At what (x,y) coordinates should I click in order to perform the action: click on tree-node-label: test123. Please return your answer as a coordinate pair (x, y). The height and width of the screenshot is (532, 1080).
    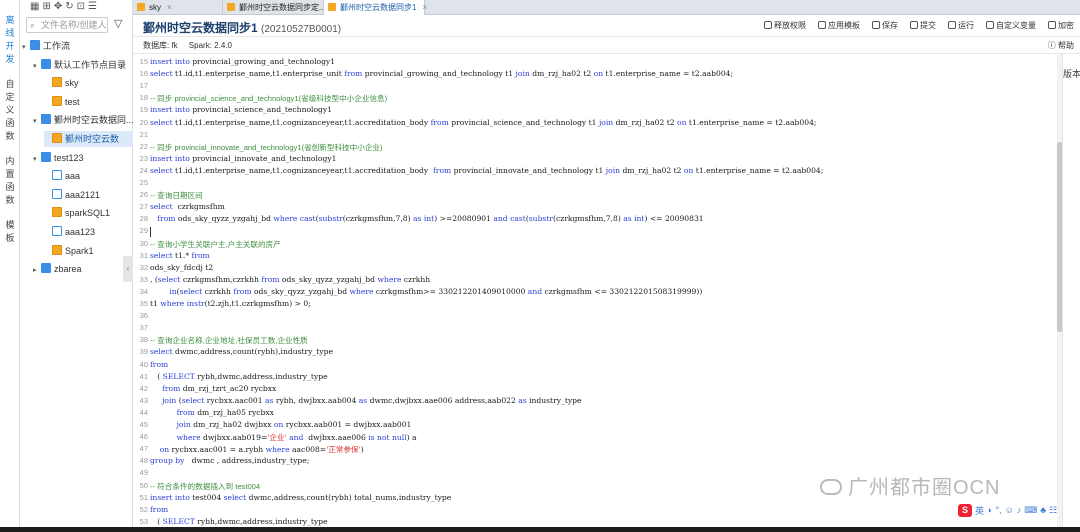
    Looking at the image, I should click on (69, 157).